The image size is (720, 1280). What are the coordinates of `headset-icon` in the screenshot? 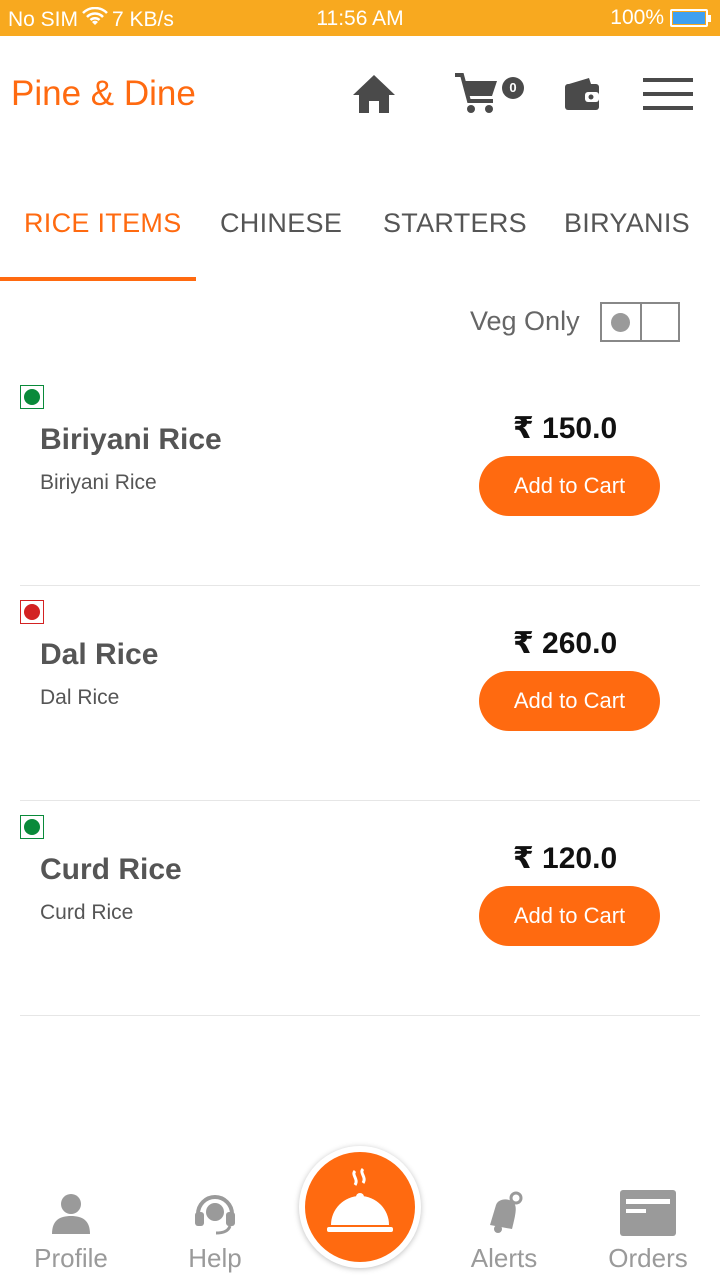 It's located at (215, 1213).